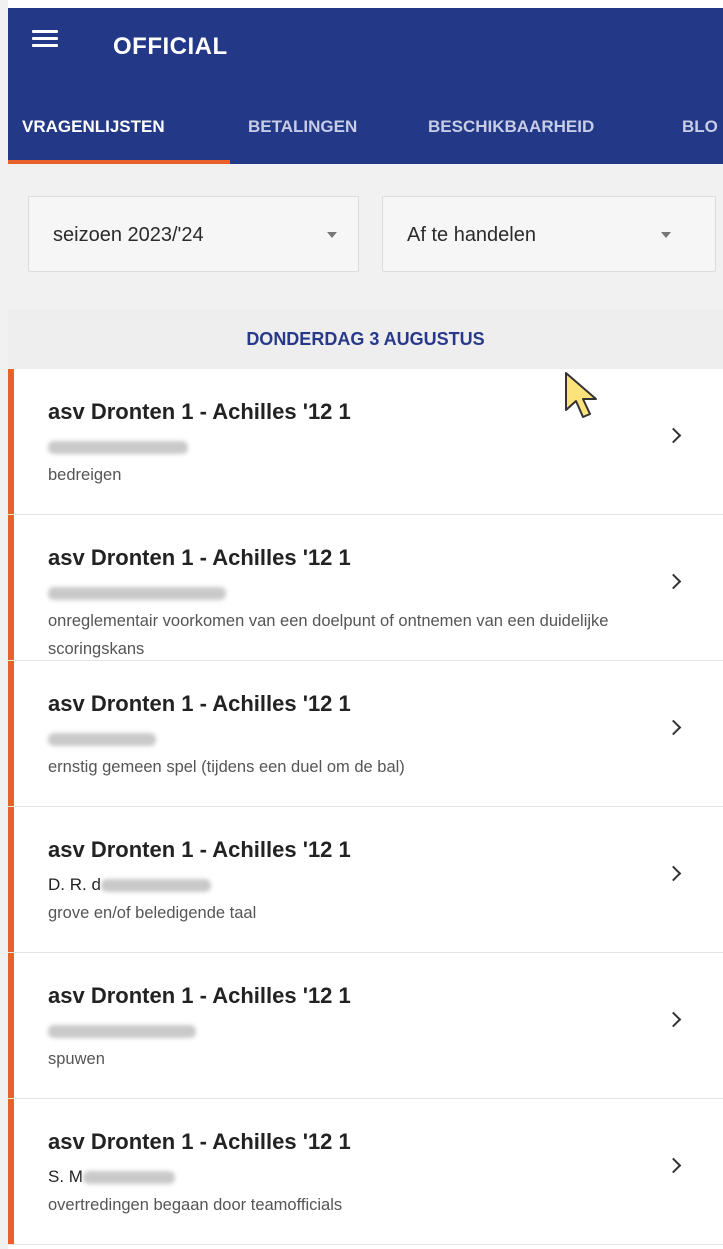 The image size is (723, 1249). What do you see at coordinates (365, 339) in the screenshot?
I see `date-section-header: DONDERDAG 3 AUGUSTUS` at bounding box center [365, 339].